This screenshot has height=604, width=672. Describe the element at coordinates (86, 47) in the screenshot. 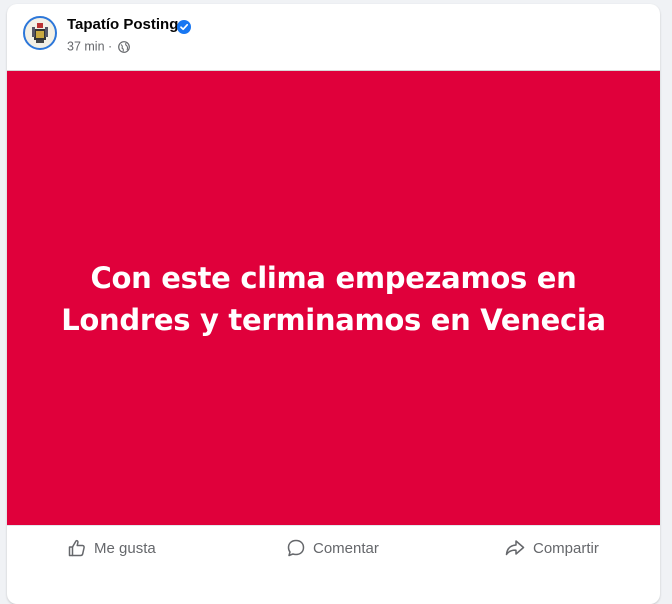

I see `post-timestamp: 37 min` at that location.